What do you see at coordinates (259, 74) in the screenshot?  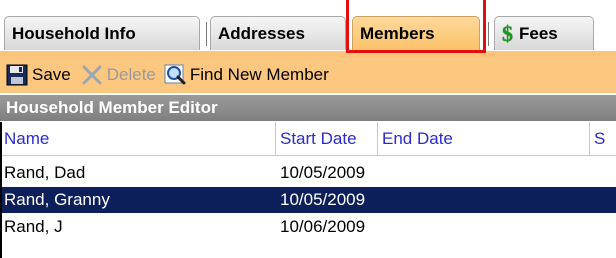 I see `find-new-member-label: Find New Member` at bounding box center [259, 74].